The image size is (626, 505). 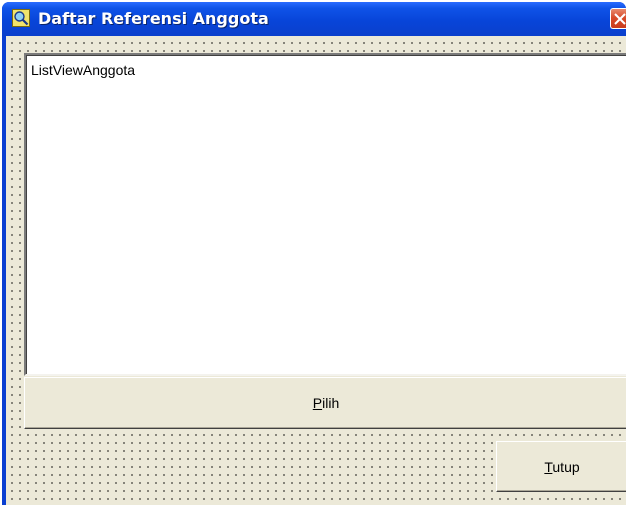 What do you see at coordinates (83, 70) in the screenshot?
I see `listview-caption: ListViewAnggota` at bounding box center [83, 70].